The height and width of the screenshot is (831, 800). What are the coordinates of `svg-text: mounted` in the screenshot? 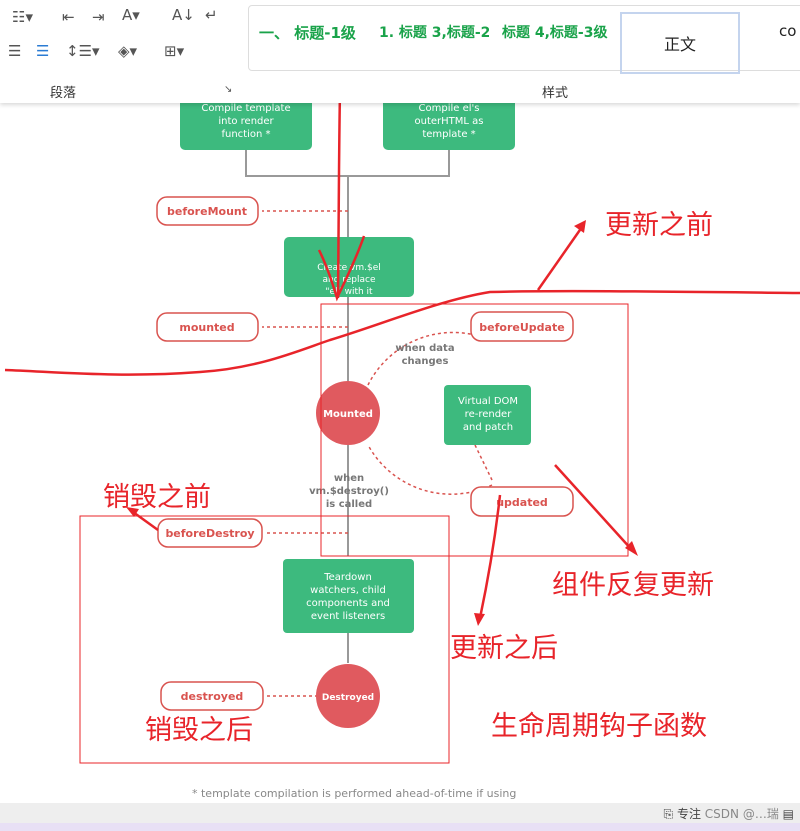 It's located at (206, 327).